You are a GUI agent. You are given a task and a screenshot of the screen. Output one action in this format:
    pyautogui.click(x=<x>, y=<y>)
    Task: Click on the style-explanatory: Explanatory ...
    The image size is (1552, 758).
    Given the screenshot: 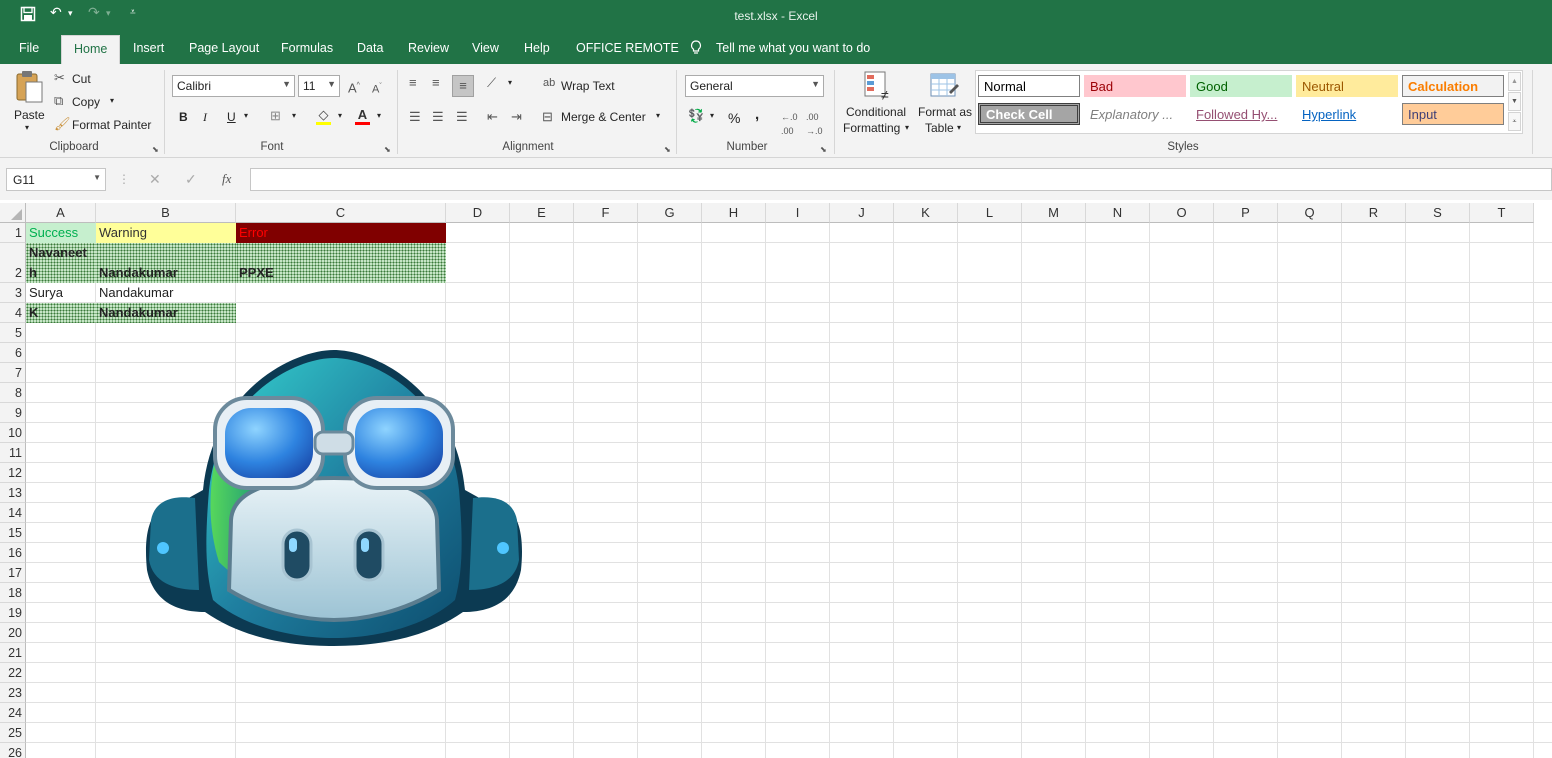 What is the action you would take?
    pyautogui.click(x=1135, y=114)
    